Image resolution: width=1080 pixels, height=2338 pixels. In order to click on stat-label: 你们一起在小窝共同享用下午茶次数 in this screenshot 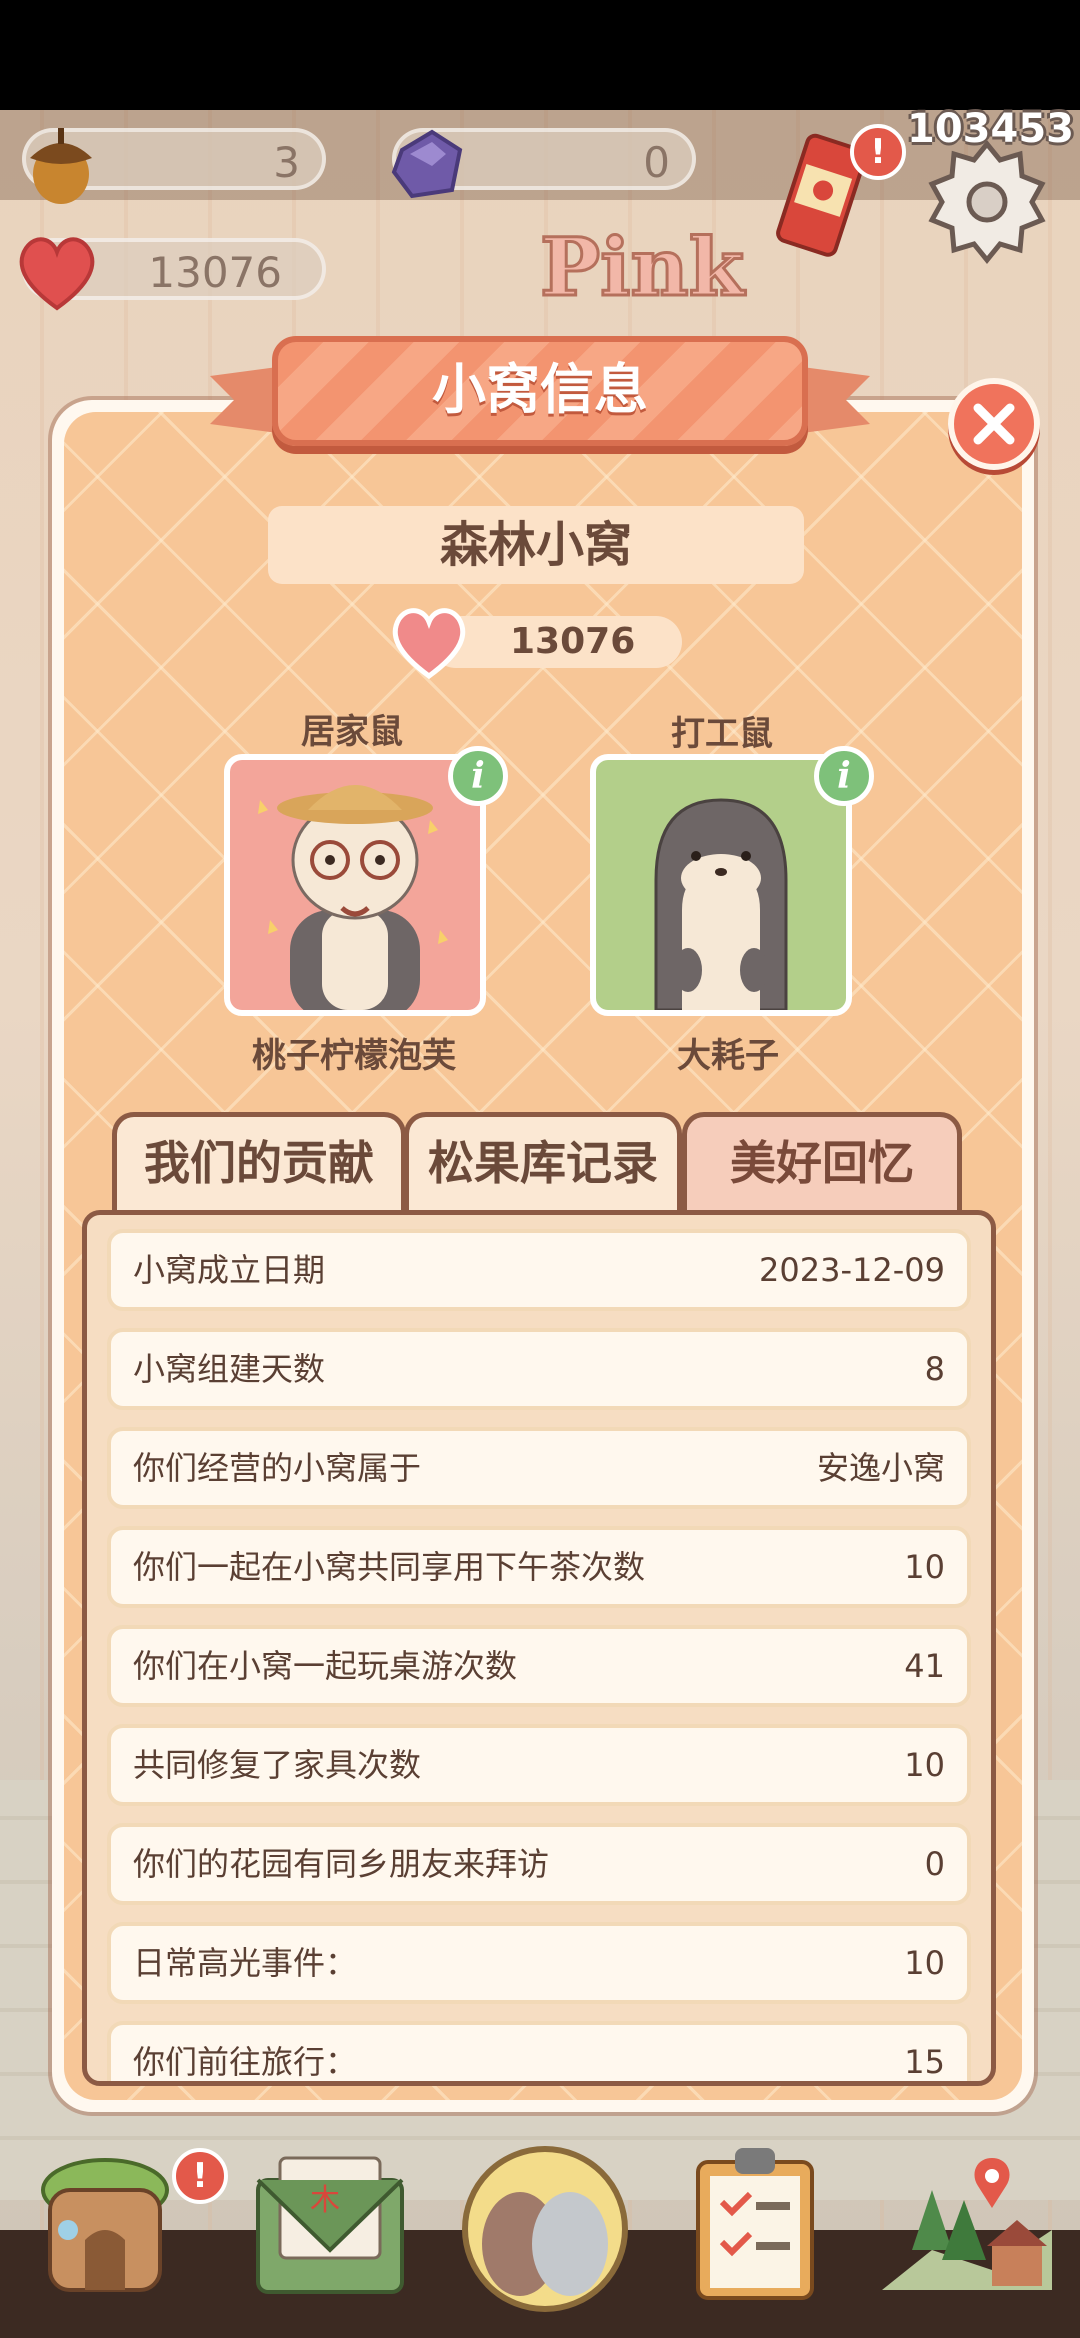, I will do `click(389, 1567)`.